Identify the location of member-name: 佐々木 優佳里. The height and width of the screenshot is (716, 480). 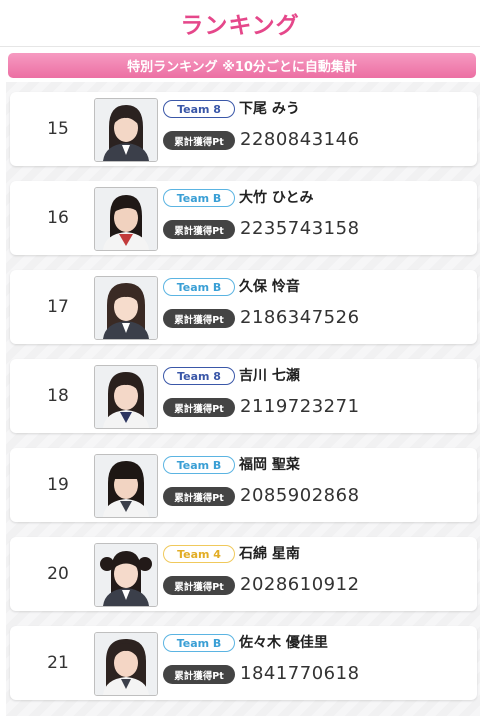
(283, 643).